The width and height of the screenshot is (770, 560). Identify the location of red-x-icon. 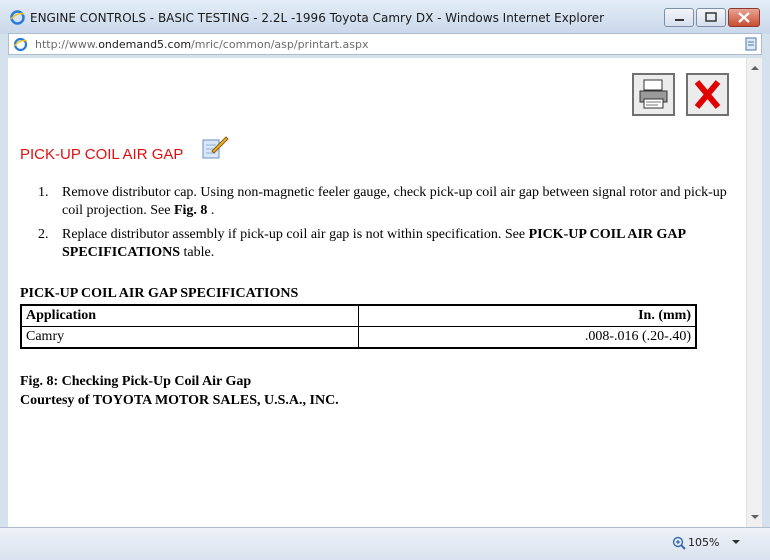
(707, 94).